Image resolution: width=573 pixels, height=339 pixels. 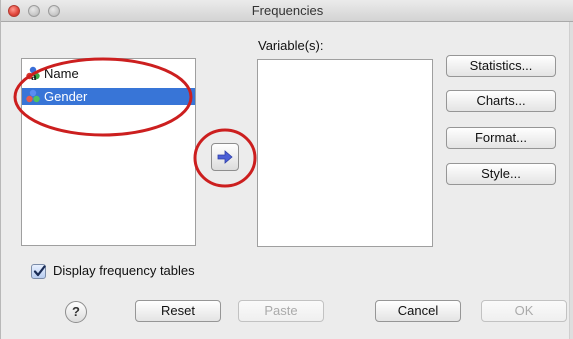 I want to click on window-title: Frequencies, so click(x=287, y=10).